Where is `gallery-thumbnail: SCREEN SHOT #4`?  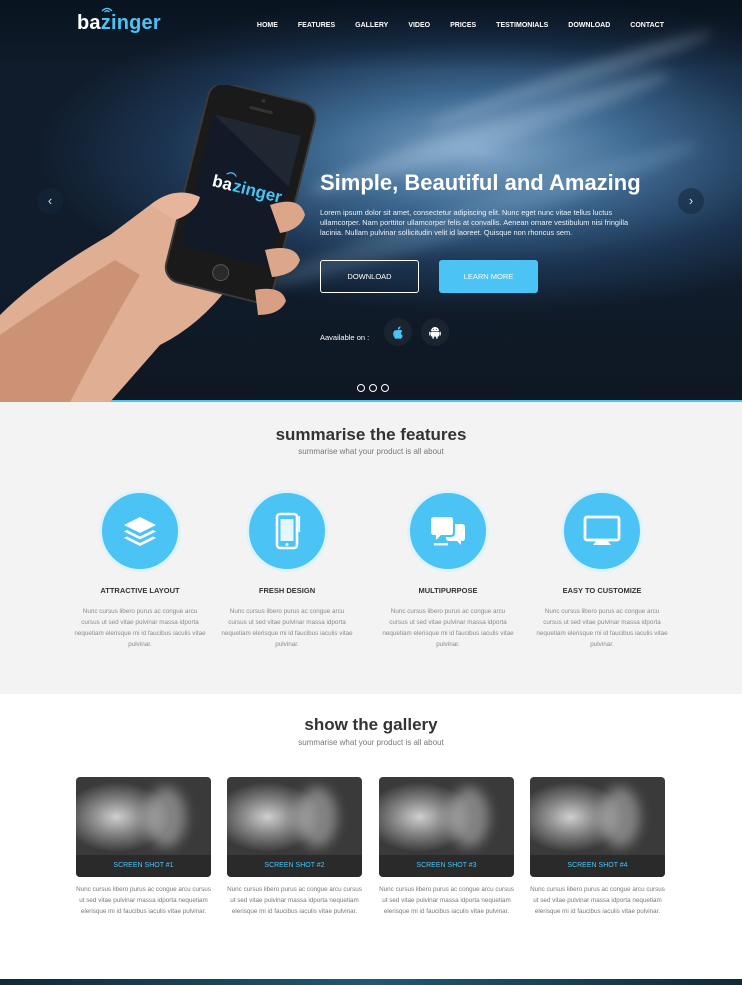
gallery-thumbnail: SCREEN SHOT #4 is located at coordinates (597, 827).